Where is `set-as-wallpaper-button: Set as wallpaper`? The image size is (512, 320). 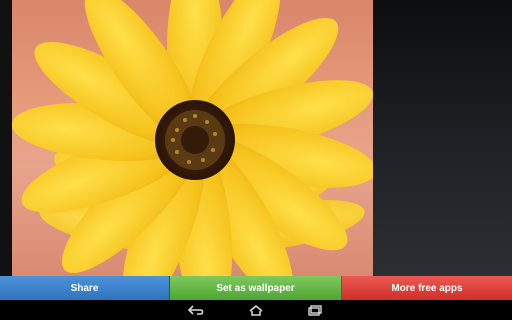 set-as-wallpaper-button: Set as wallpaper is located at coordinates (256, 288).